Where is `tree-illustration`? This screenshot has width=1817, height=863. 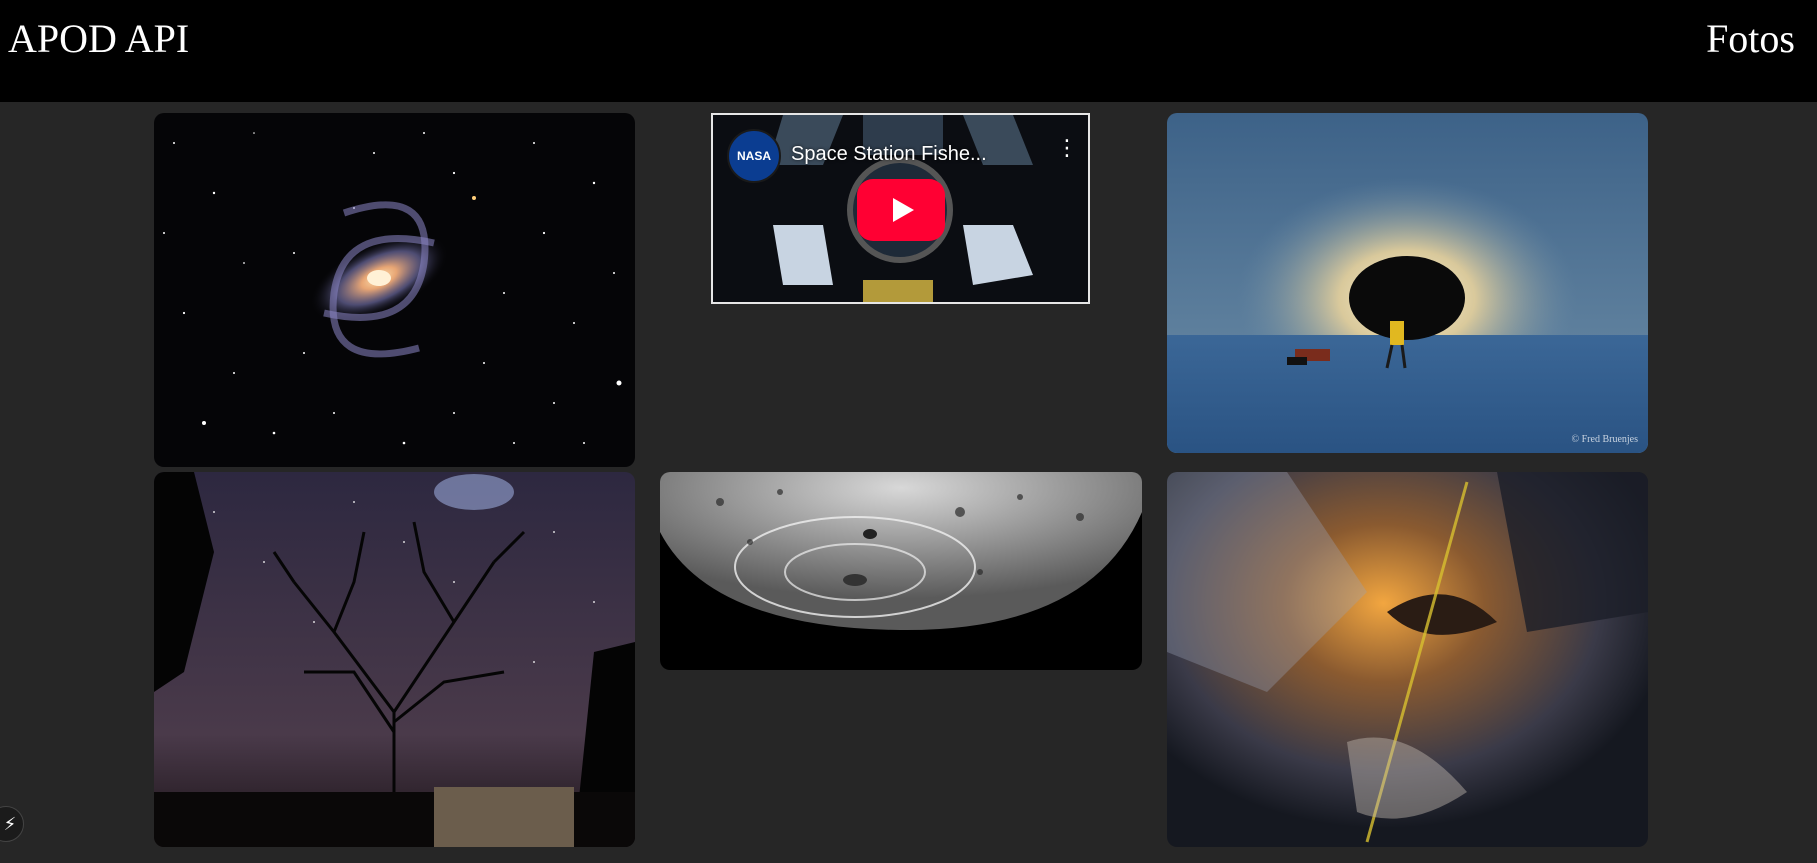 tree-illustration is located at coordinates (394, 659).